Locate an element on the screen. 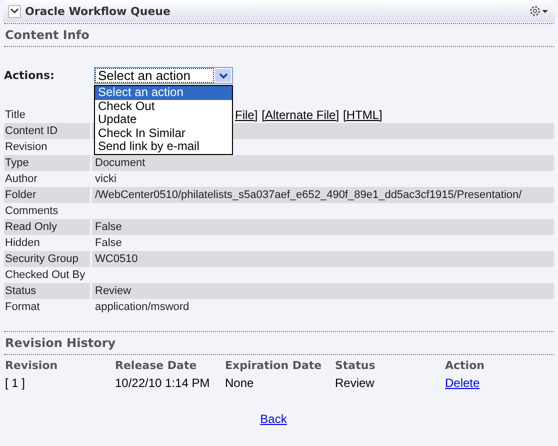  column-header: Status is located at coordinates (355, 365).